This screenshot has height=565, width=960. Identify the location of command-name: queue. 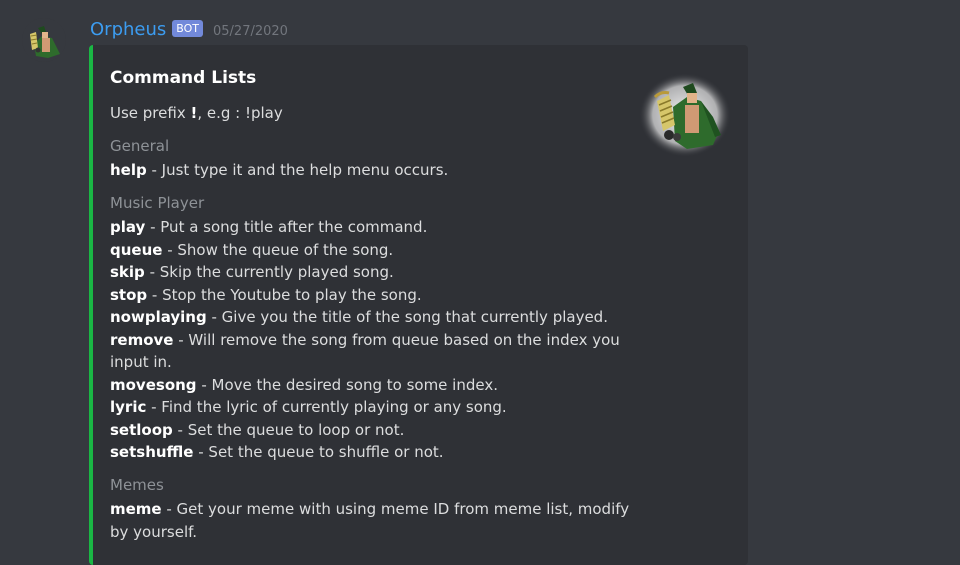
(136, 249).